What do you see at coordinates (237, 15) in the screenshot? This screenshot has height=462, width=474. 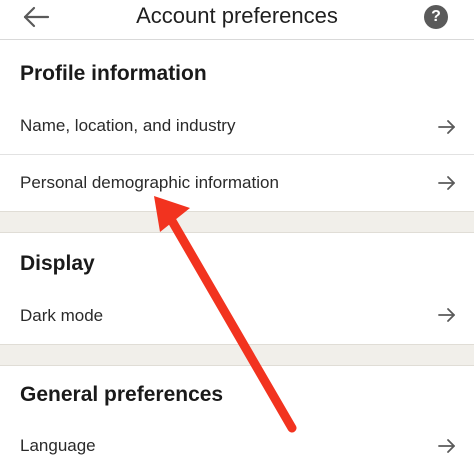 I see `page-title: Account preferences` at bounding box center [237, 15].